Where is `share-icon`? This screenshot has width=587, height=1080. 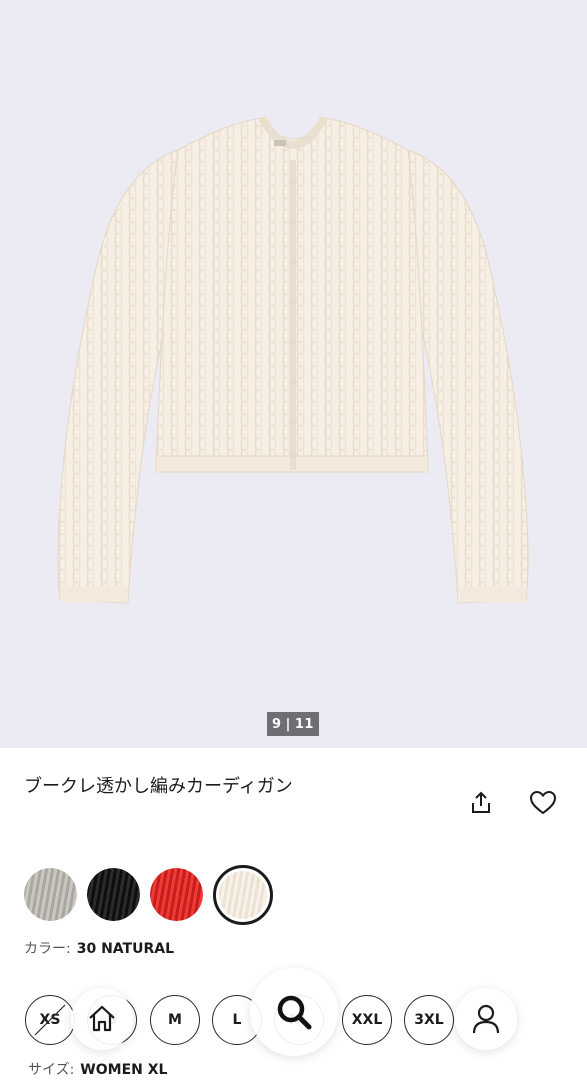 share-icon is located at coordinates (481, 802).